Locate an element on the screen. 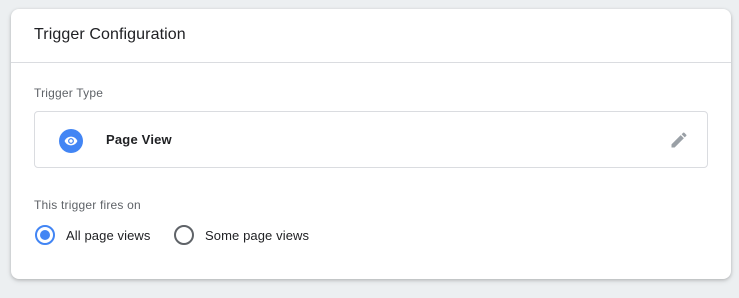 The width and height of the screenshot is (739, 298). radio-label: Some page views is located at coordinates (257, 235).